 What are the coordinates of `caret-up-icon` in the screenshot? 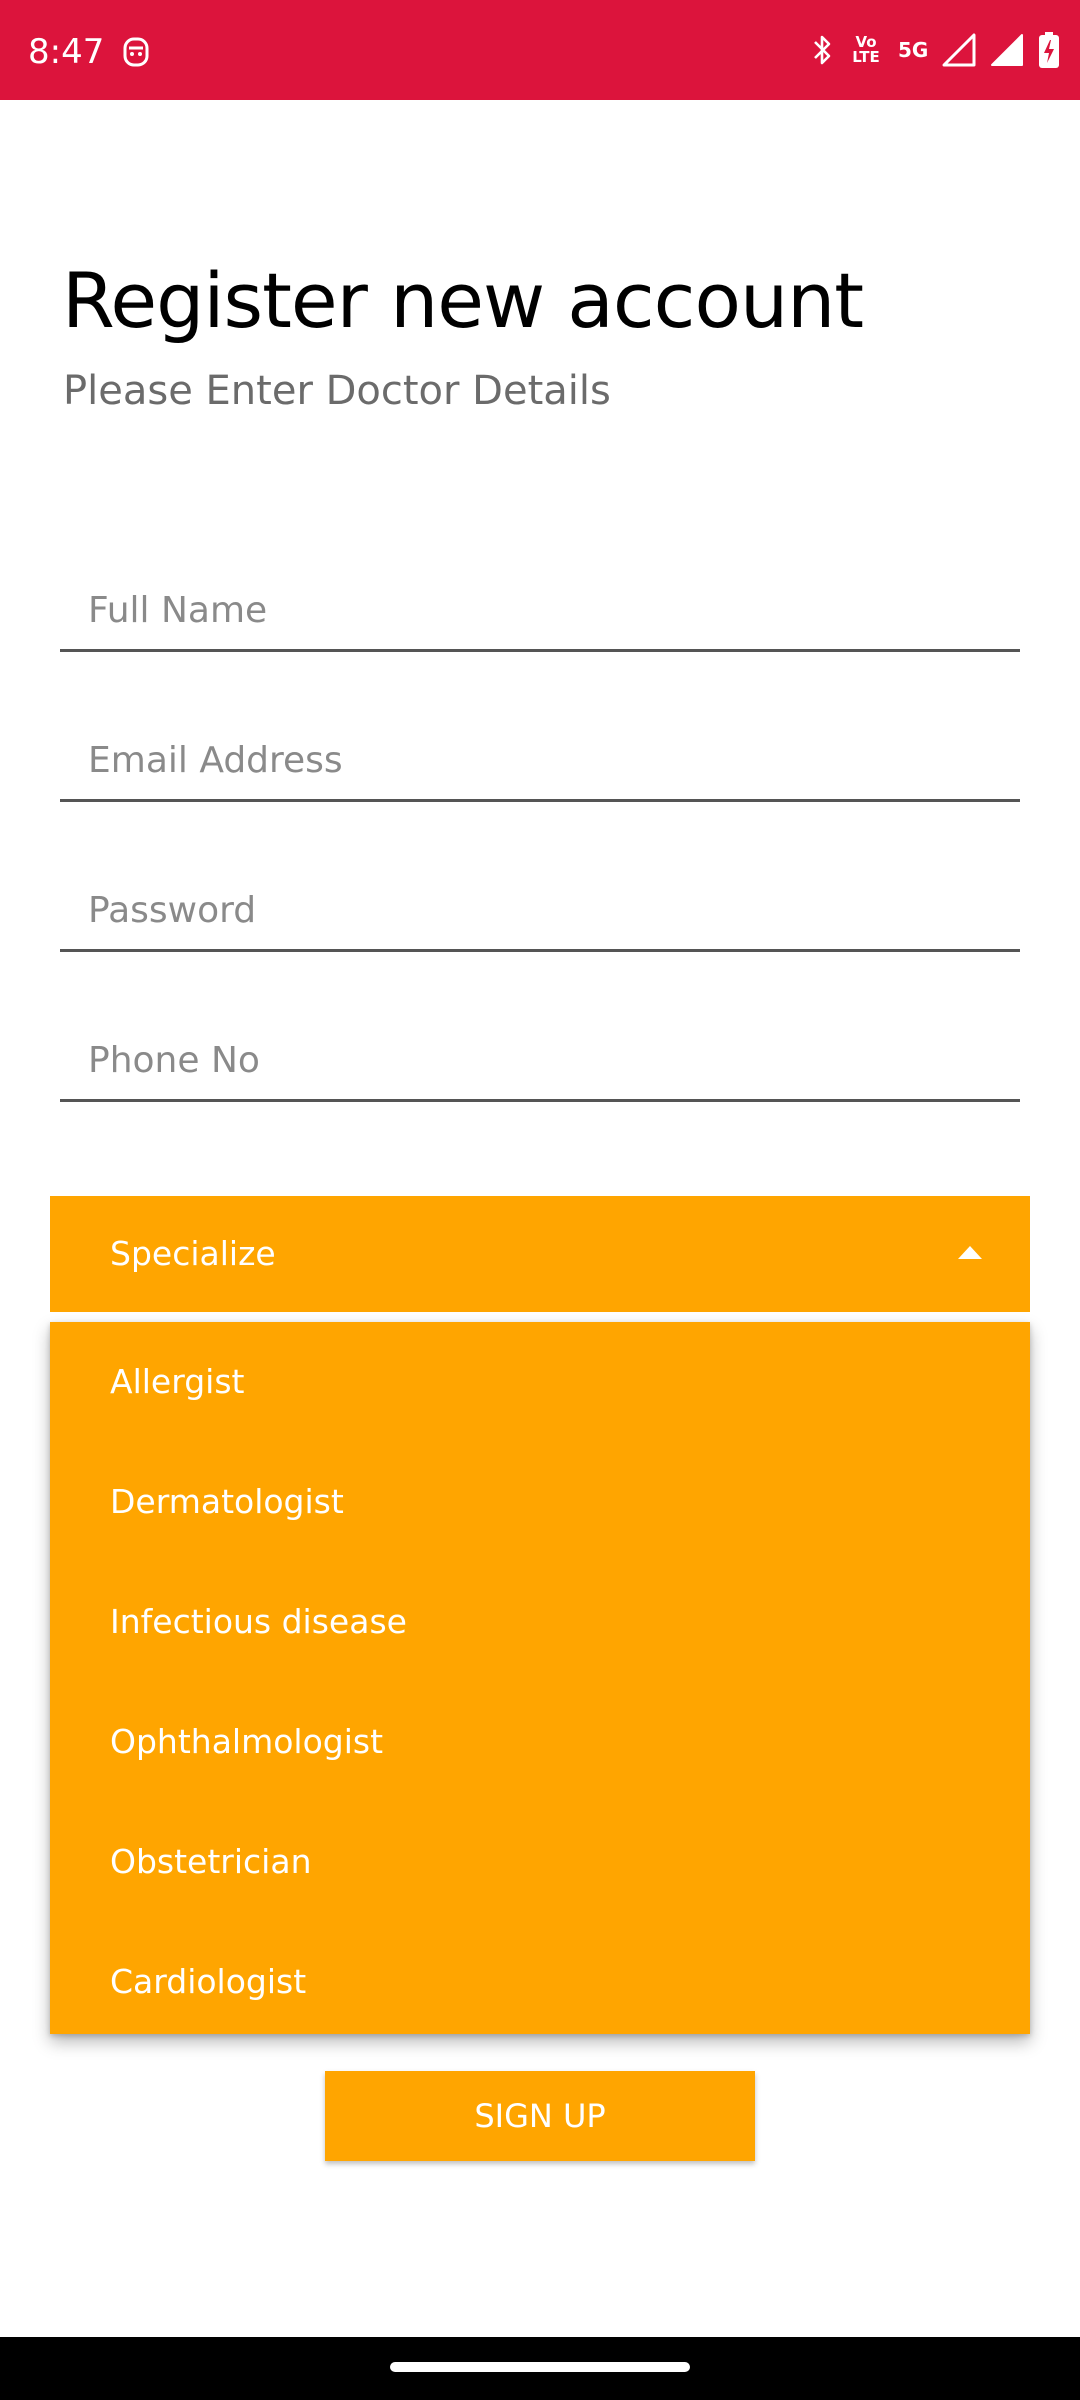 It's located at (970, 1252).